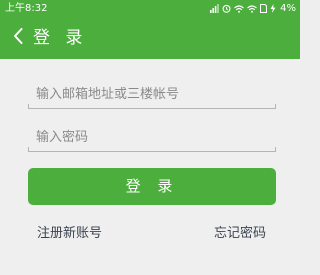 The image size is (320, 275). I want to click on battery-charging-icon, so click(273, 8).